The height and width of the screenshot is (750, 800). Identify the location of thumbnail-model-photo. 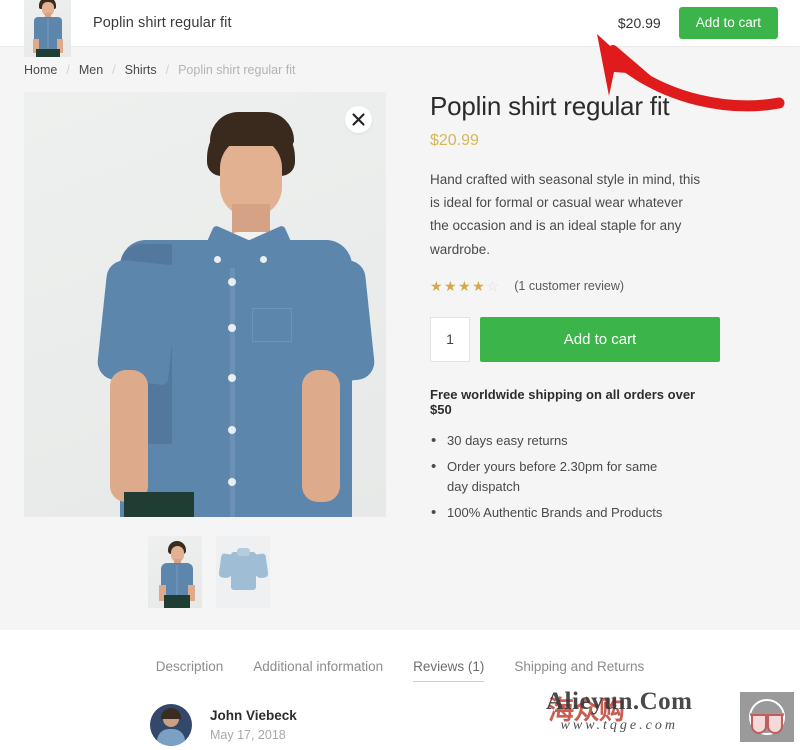
(175, 572).